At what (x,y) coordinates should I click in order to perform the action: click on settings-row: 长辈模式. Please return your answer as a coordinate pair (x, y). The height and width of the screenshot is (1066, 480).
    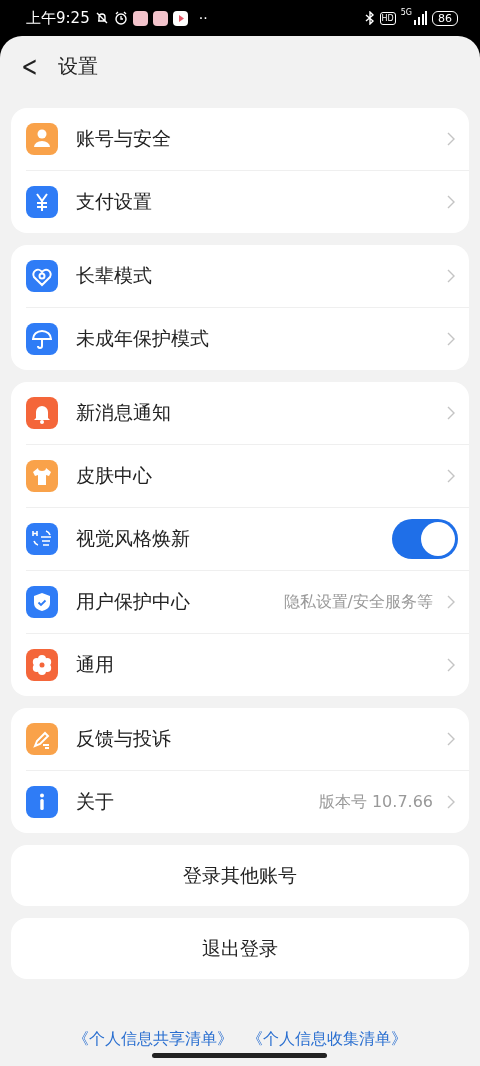
    Looking at the image, I should click on (247, 276).